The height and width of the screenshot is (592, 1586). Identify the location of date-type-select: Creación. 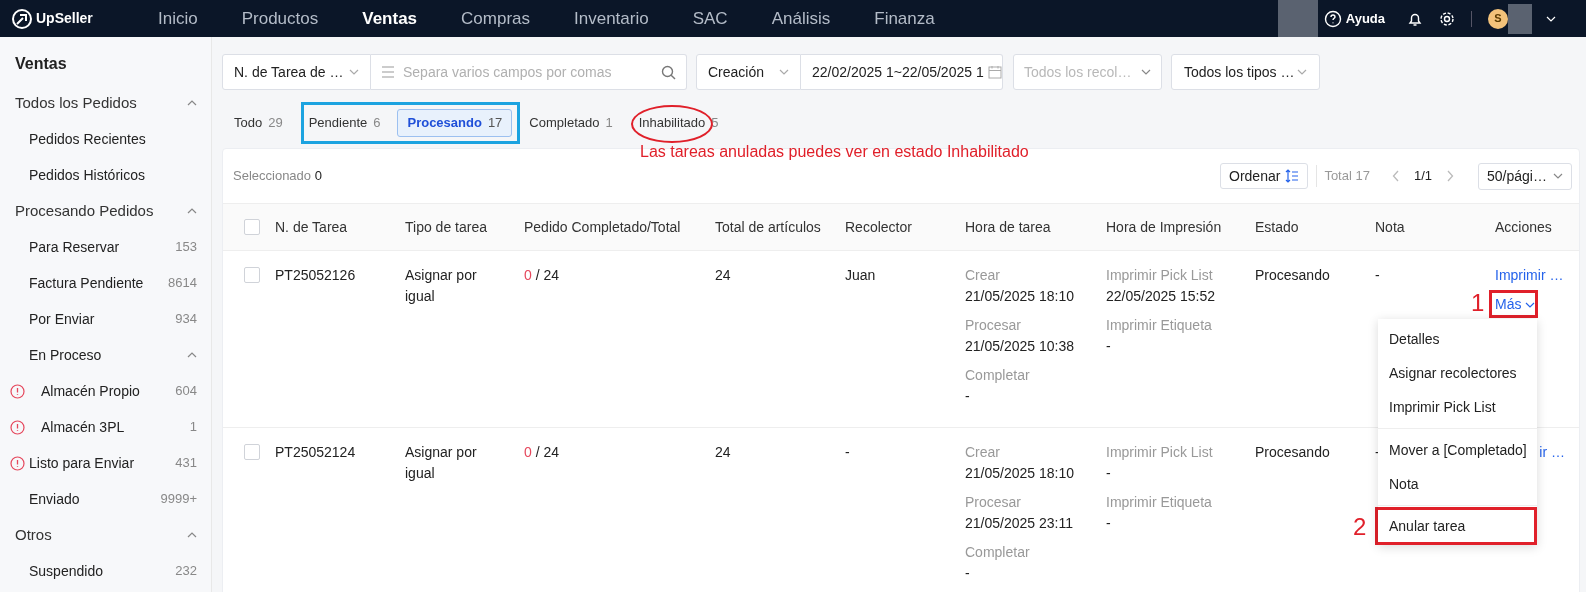
(748, 72).